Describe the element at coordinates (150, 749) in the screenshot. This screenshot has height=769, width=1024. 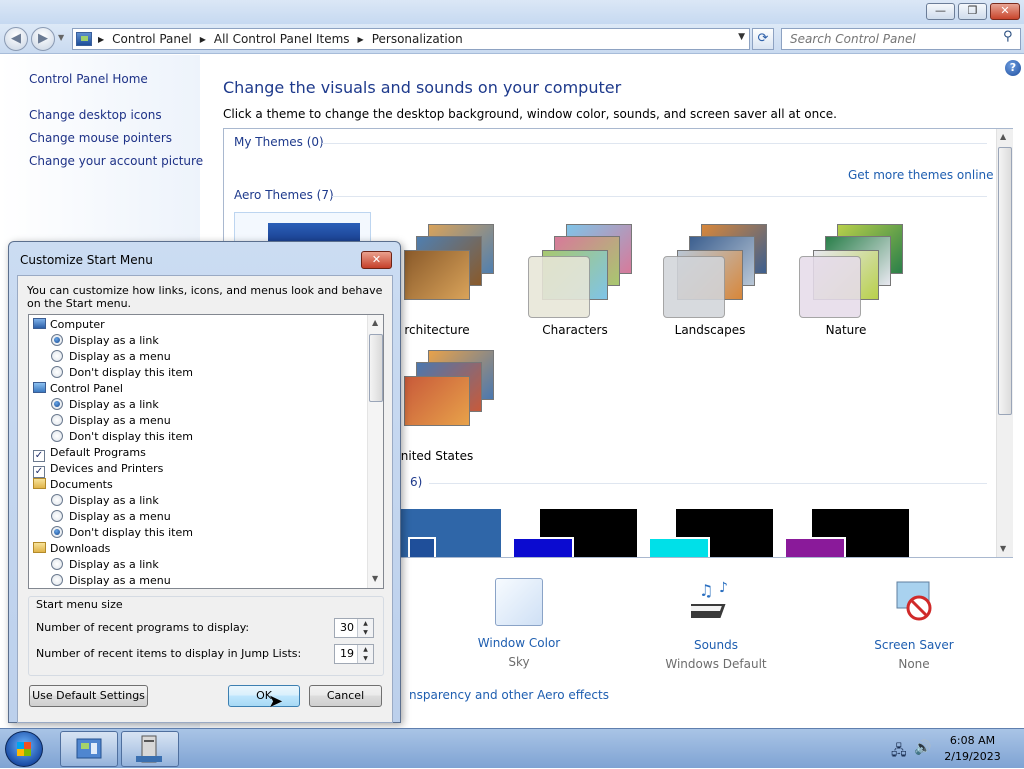
I see `taskbar-program-button` at that location.